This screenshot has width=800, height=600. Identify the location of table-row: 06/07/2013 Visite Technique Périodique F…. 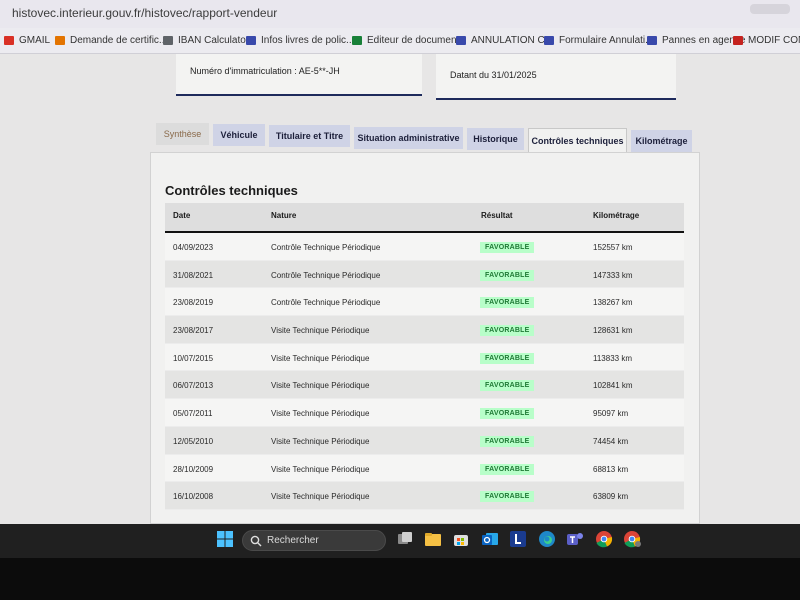
(424, 385).